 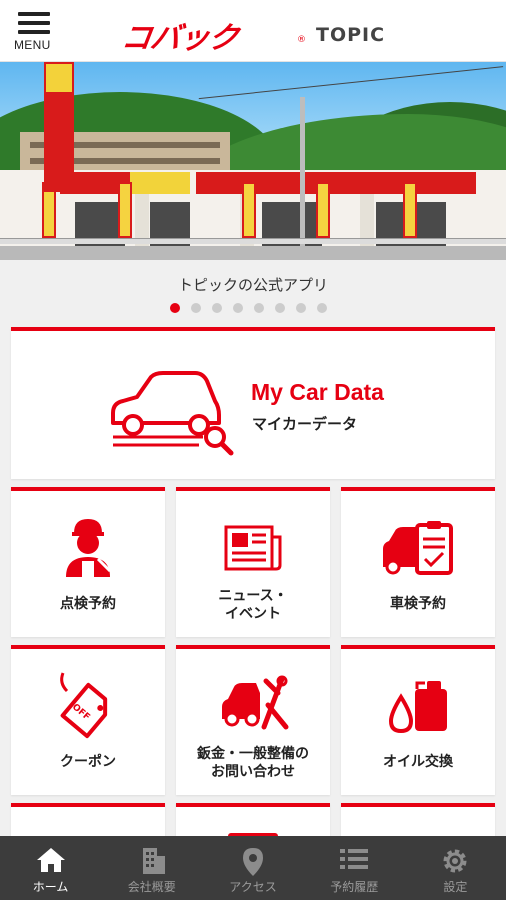 I want to click on logo-text: コバック, so click(x=179, y=38).